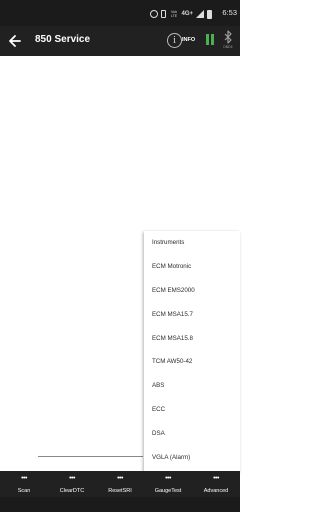 This screenshot has width=320, height=512. What do you see at coordinates (228, 37) in the screenshot?
I see `bluetooth-icon` at bounding box center [228, 37].